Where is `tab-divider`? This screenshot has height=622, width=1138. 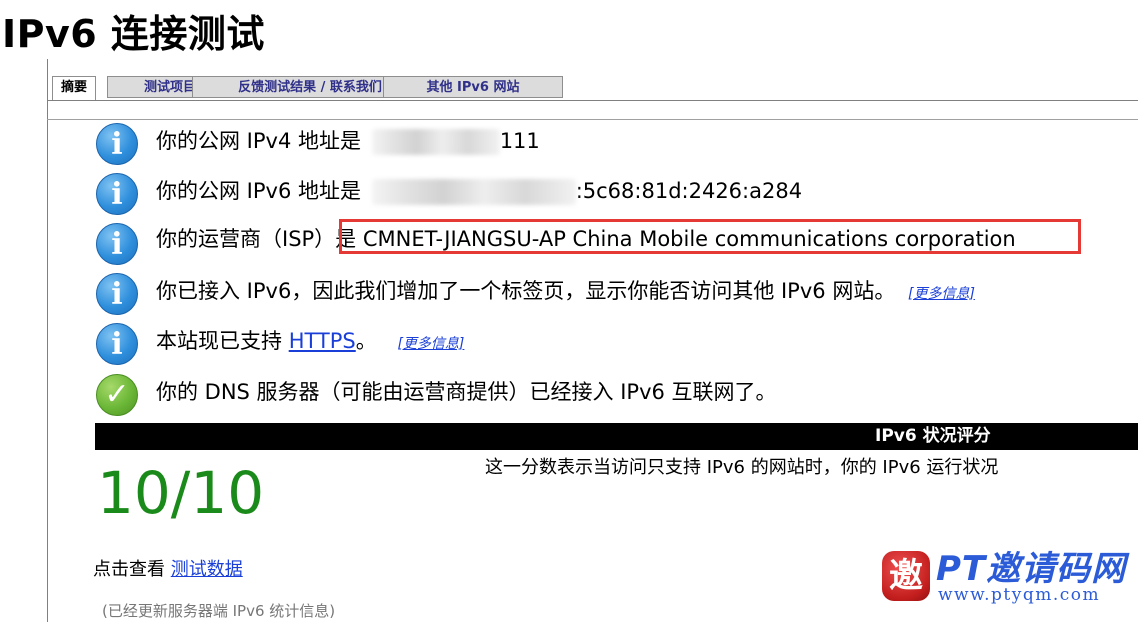
tab-divider is located at coordinates (592, 100).